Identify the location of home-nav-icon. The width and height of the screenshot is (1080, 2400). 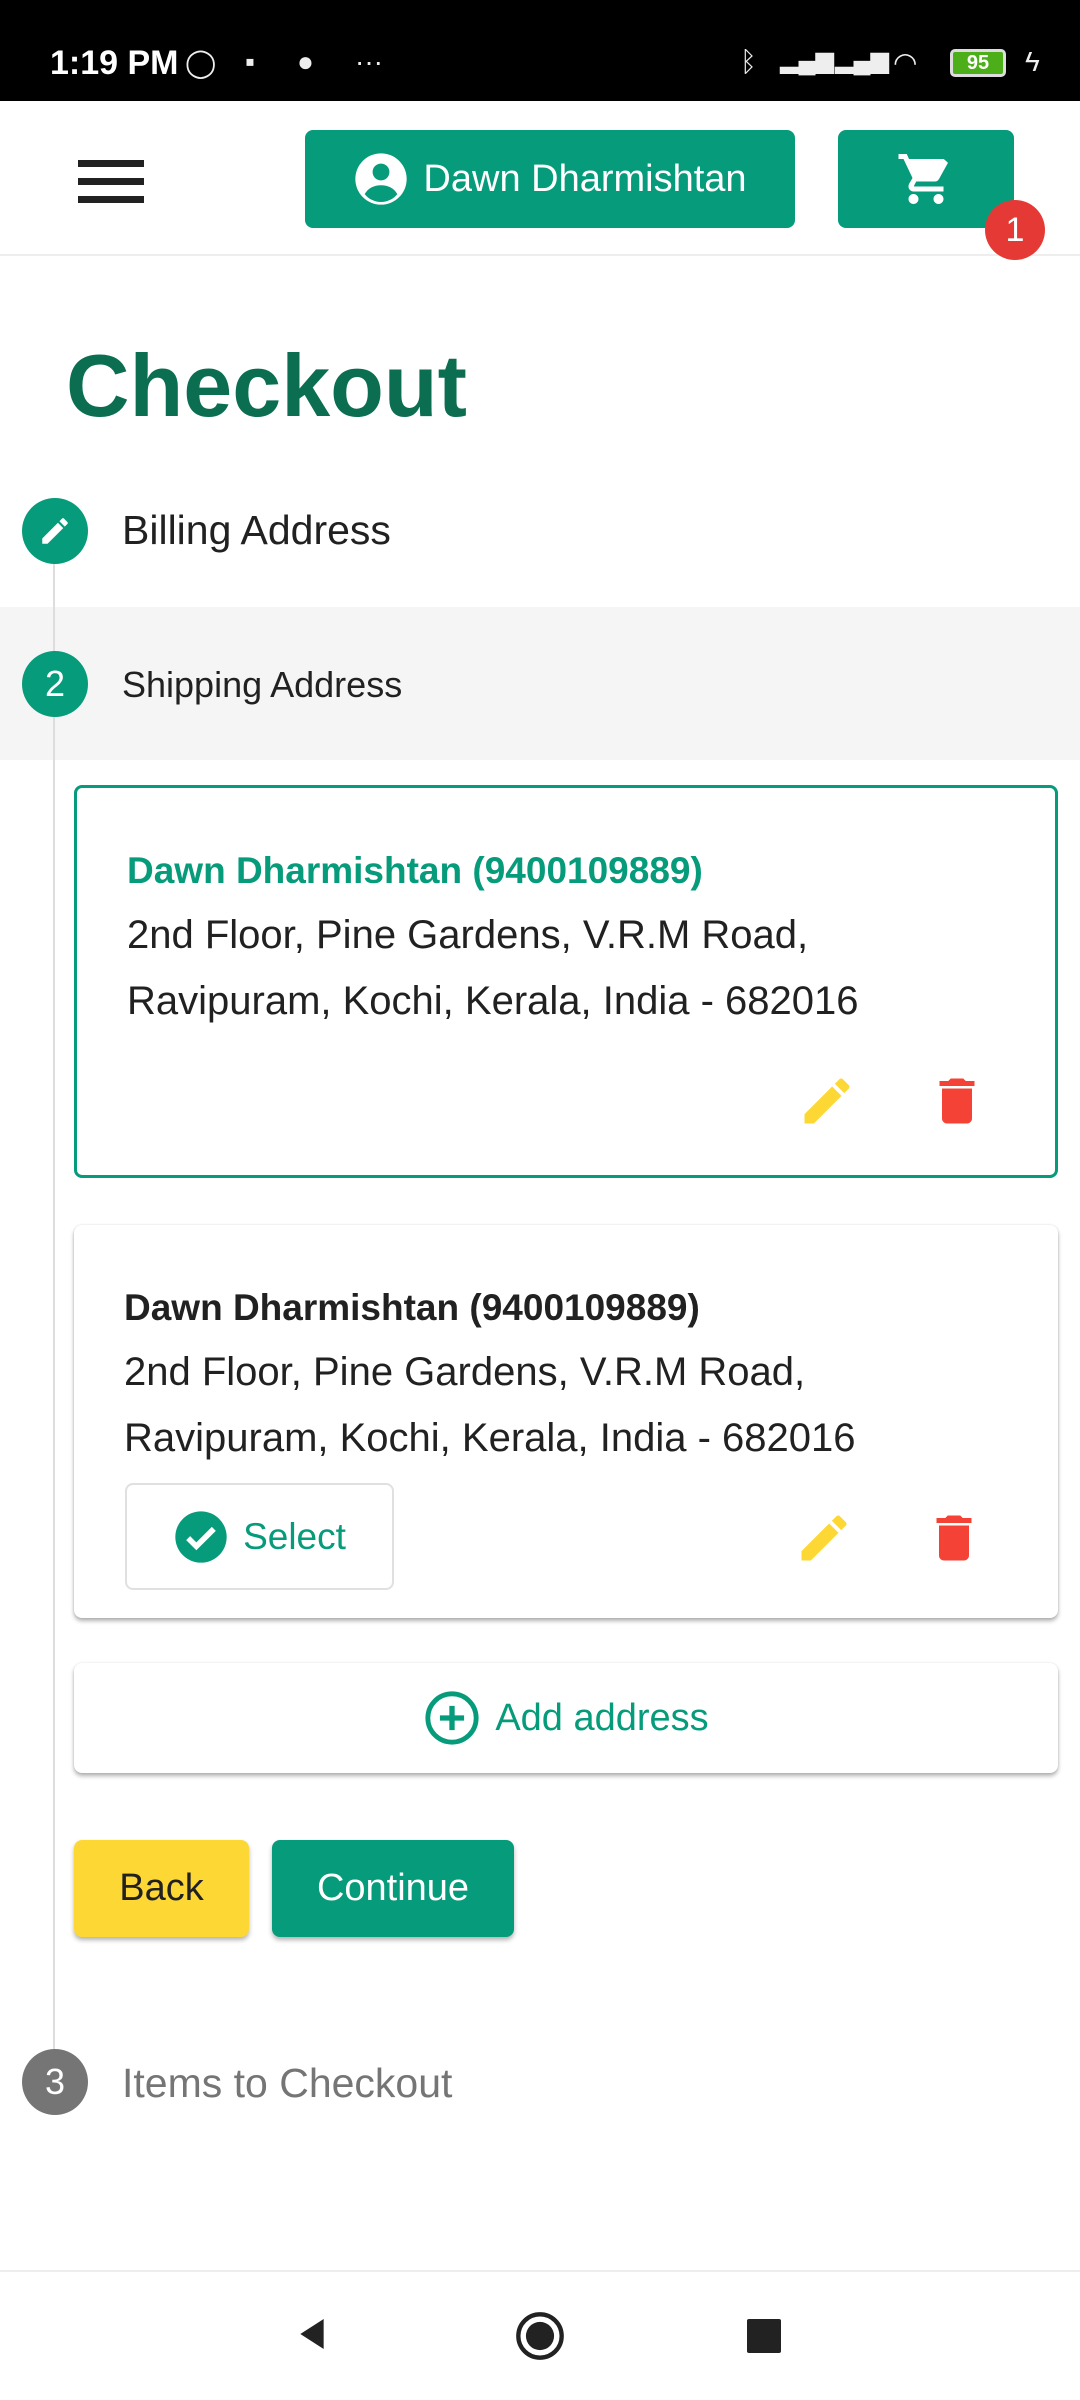
(540, 2336).